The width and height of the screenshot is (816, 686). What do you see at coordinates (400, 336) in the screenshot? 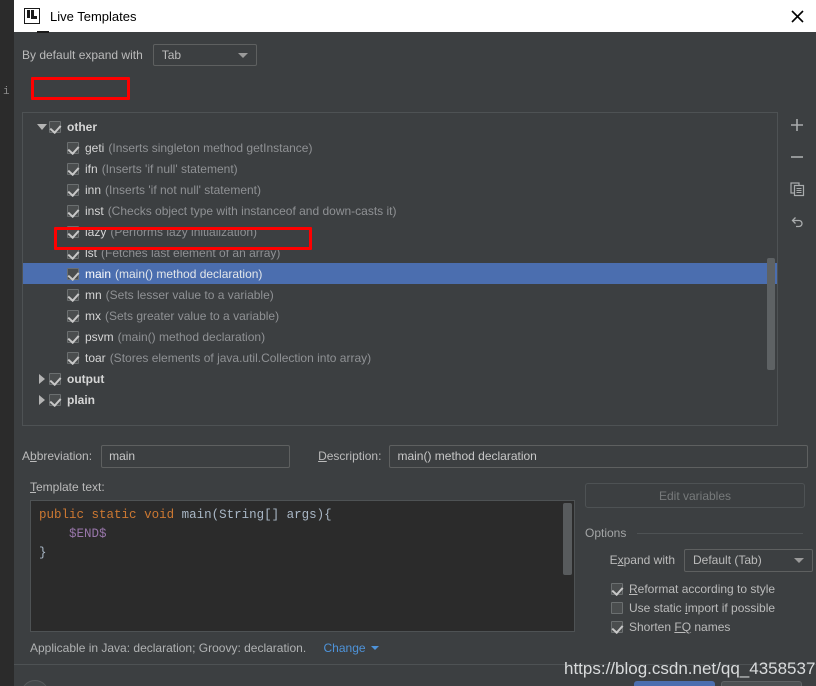
I see `tree-item-psvm: psvm (main() method declaration)` at bounding box center [400, 336].